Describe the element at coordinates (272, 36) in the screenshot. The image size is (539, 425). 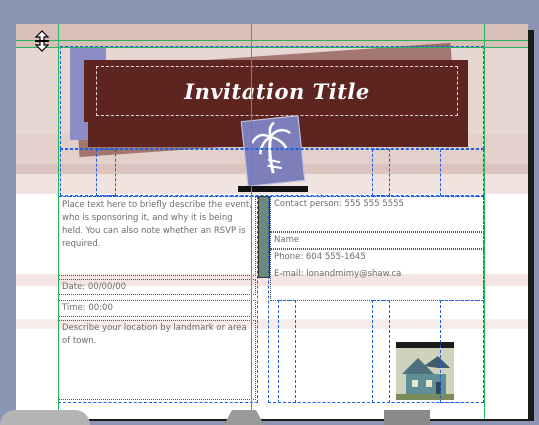
I see `page-top-band` at that location.